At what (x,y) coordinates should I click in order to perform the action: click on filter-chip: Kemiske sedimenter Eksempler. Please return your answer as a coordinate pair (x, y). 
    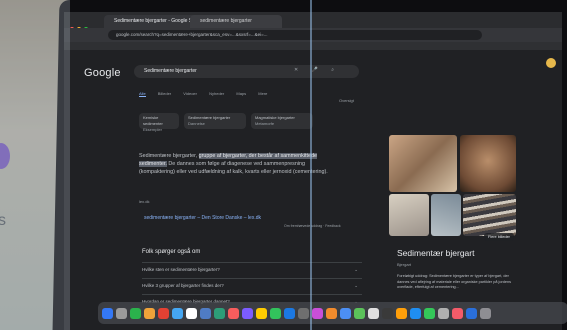
    Looking at the image, I should click on (159, 122).